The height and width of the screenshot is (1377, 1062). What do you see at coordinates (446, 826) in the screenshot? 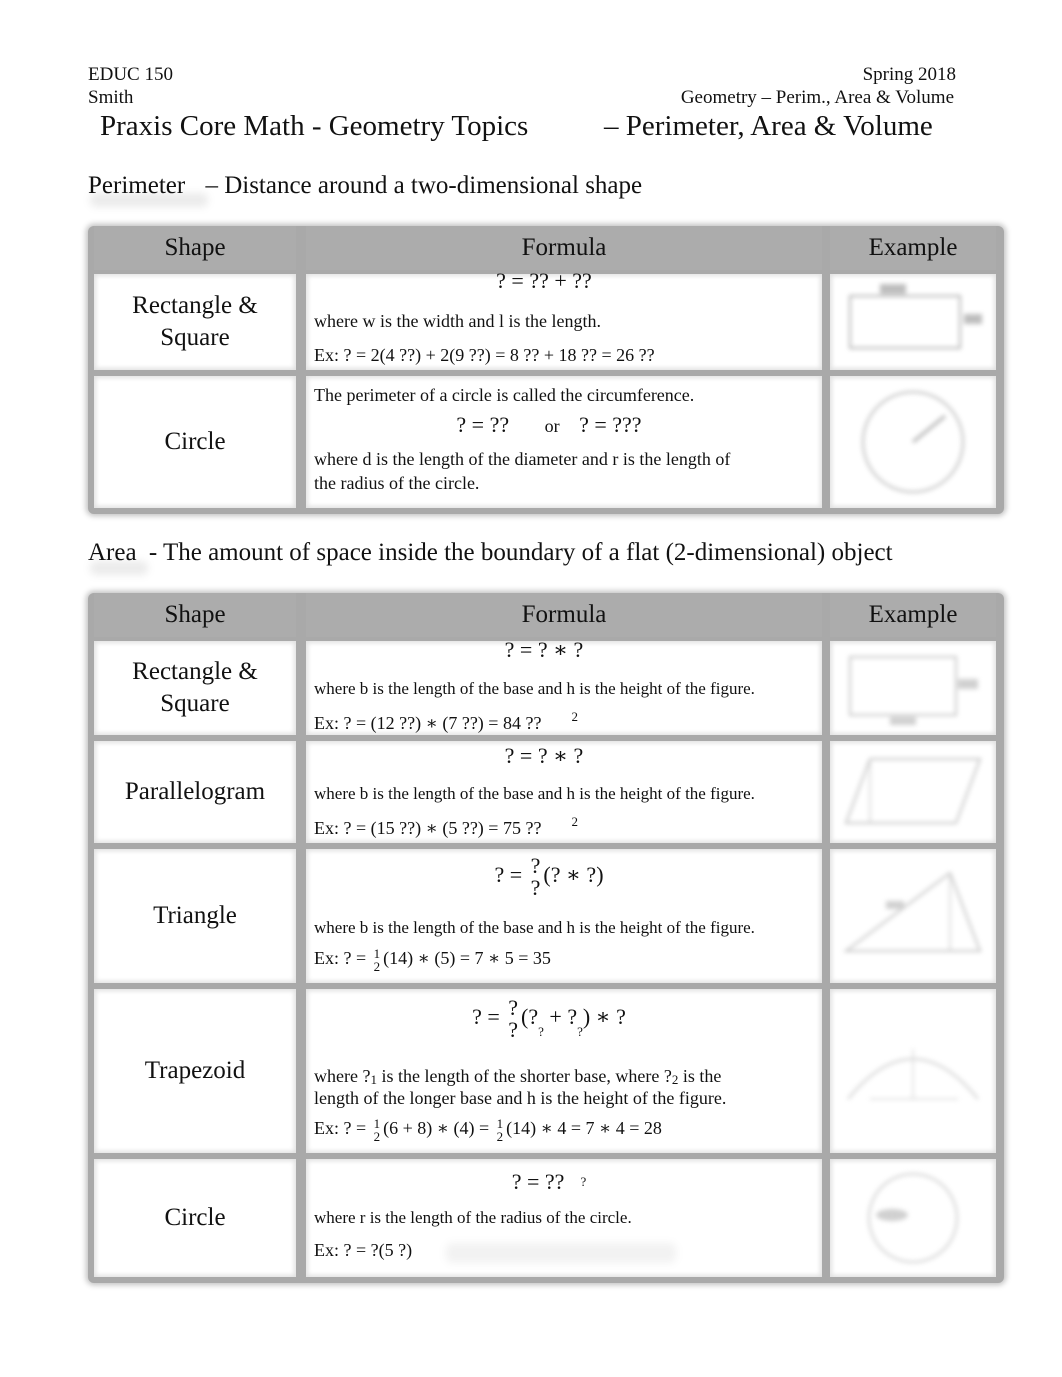
I see `formula-example: Ex: ? = (15 ??) ∗ (5 ??) = 75 ?? 2` at bounding box center [446, 826].